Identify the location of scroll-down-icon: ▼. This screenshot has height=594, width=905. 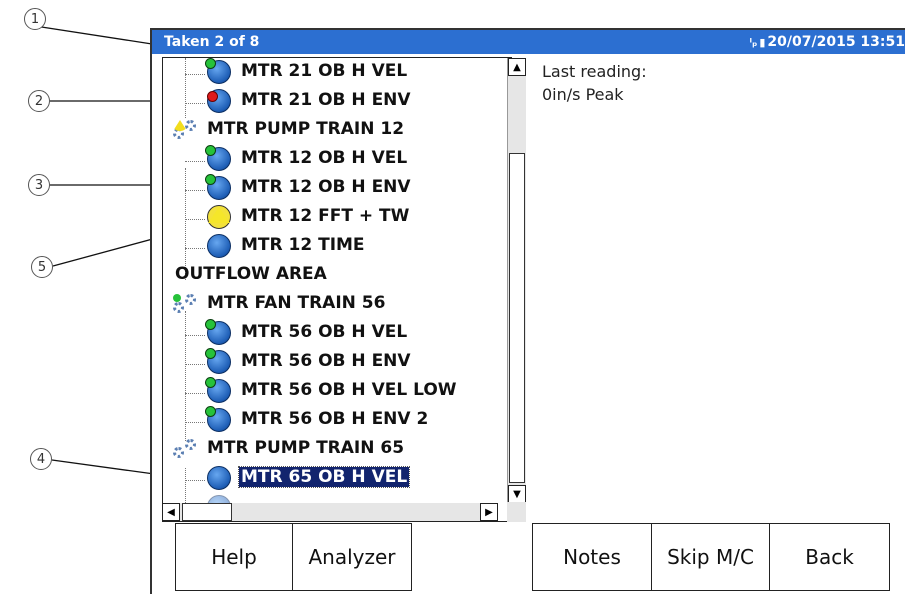
(517, 494).